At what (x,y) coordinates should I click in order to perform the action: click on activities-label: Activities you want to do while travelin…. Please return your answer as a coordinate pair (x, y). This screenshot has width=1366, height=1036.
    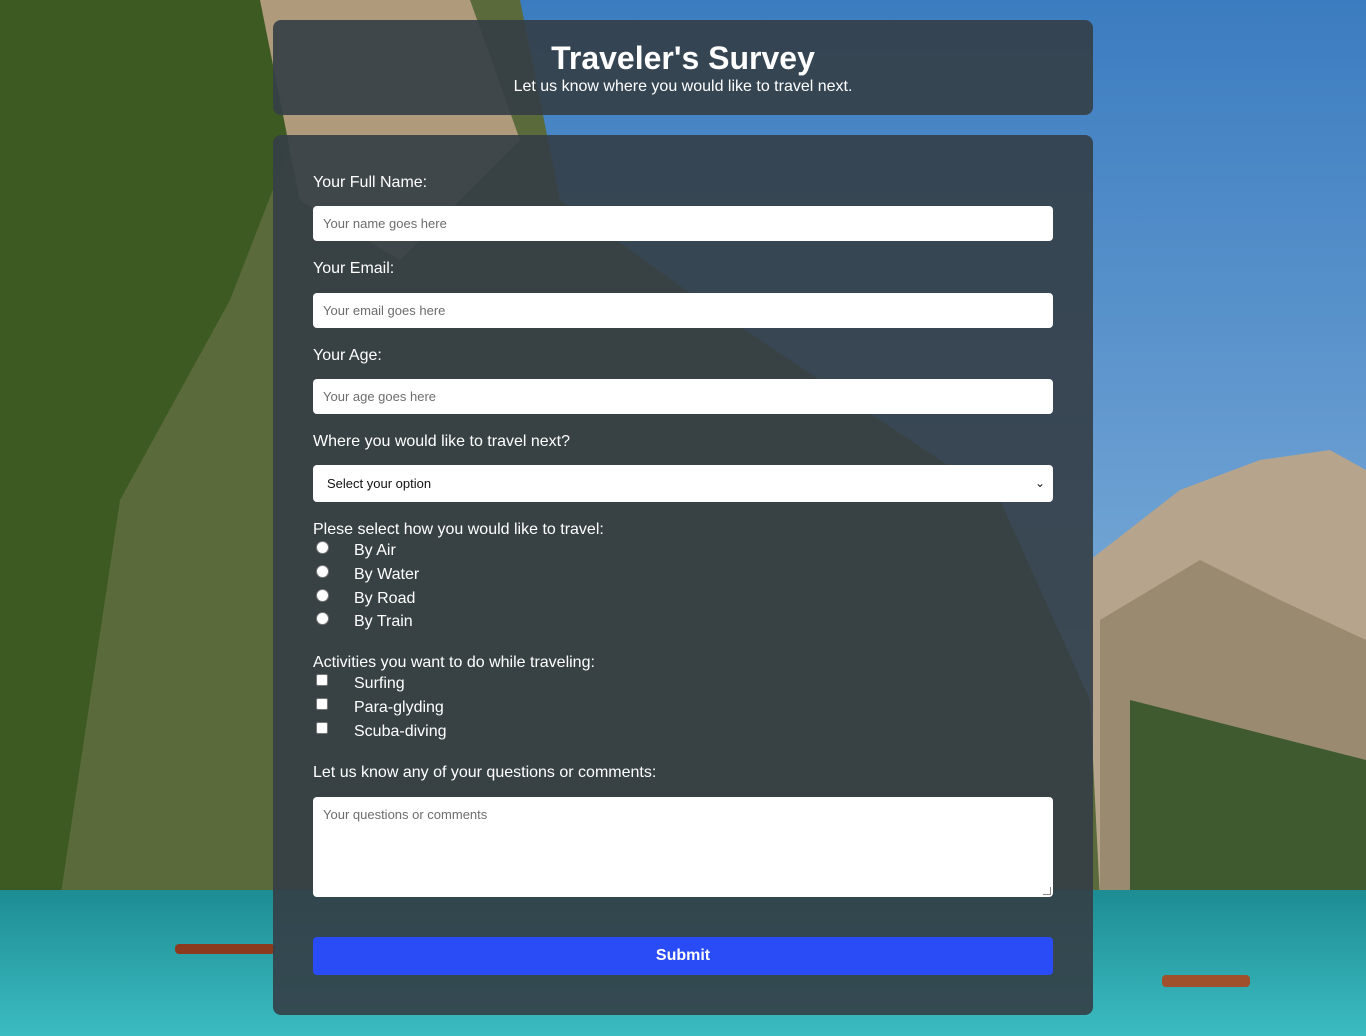
    Looking at the image, I should click on (454, 662).